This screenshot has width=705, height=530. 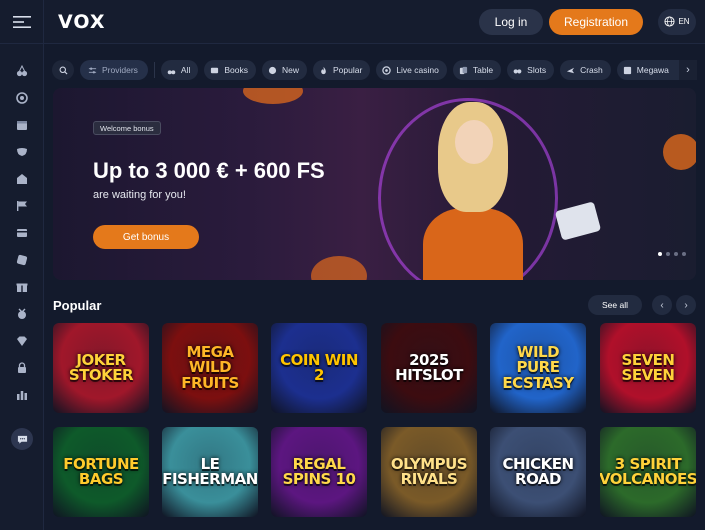 I want to click on category-popular: Popular, so click(x=342, y=70).